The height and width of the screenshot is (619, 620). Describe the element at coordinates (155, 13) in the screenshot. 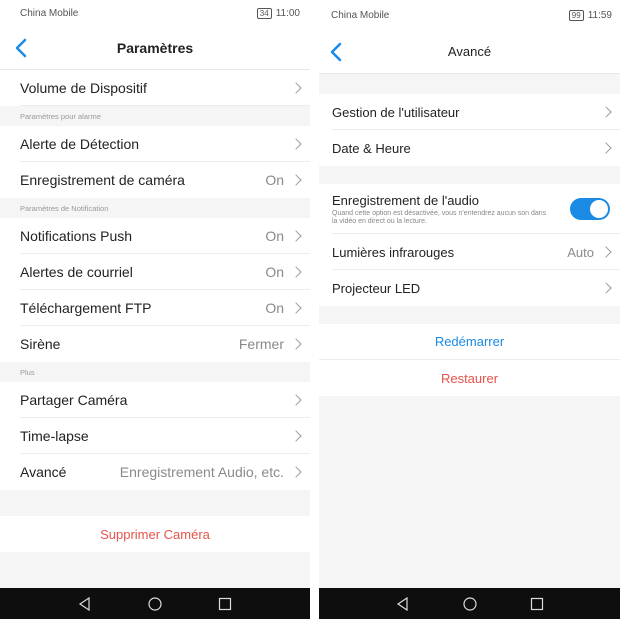

I see `status-bar: China Mobile 34 11:00` at that location.